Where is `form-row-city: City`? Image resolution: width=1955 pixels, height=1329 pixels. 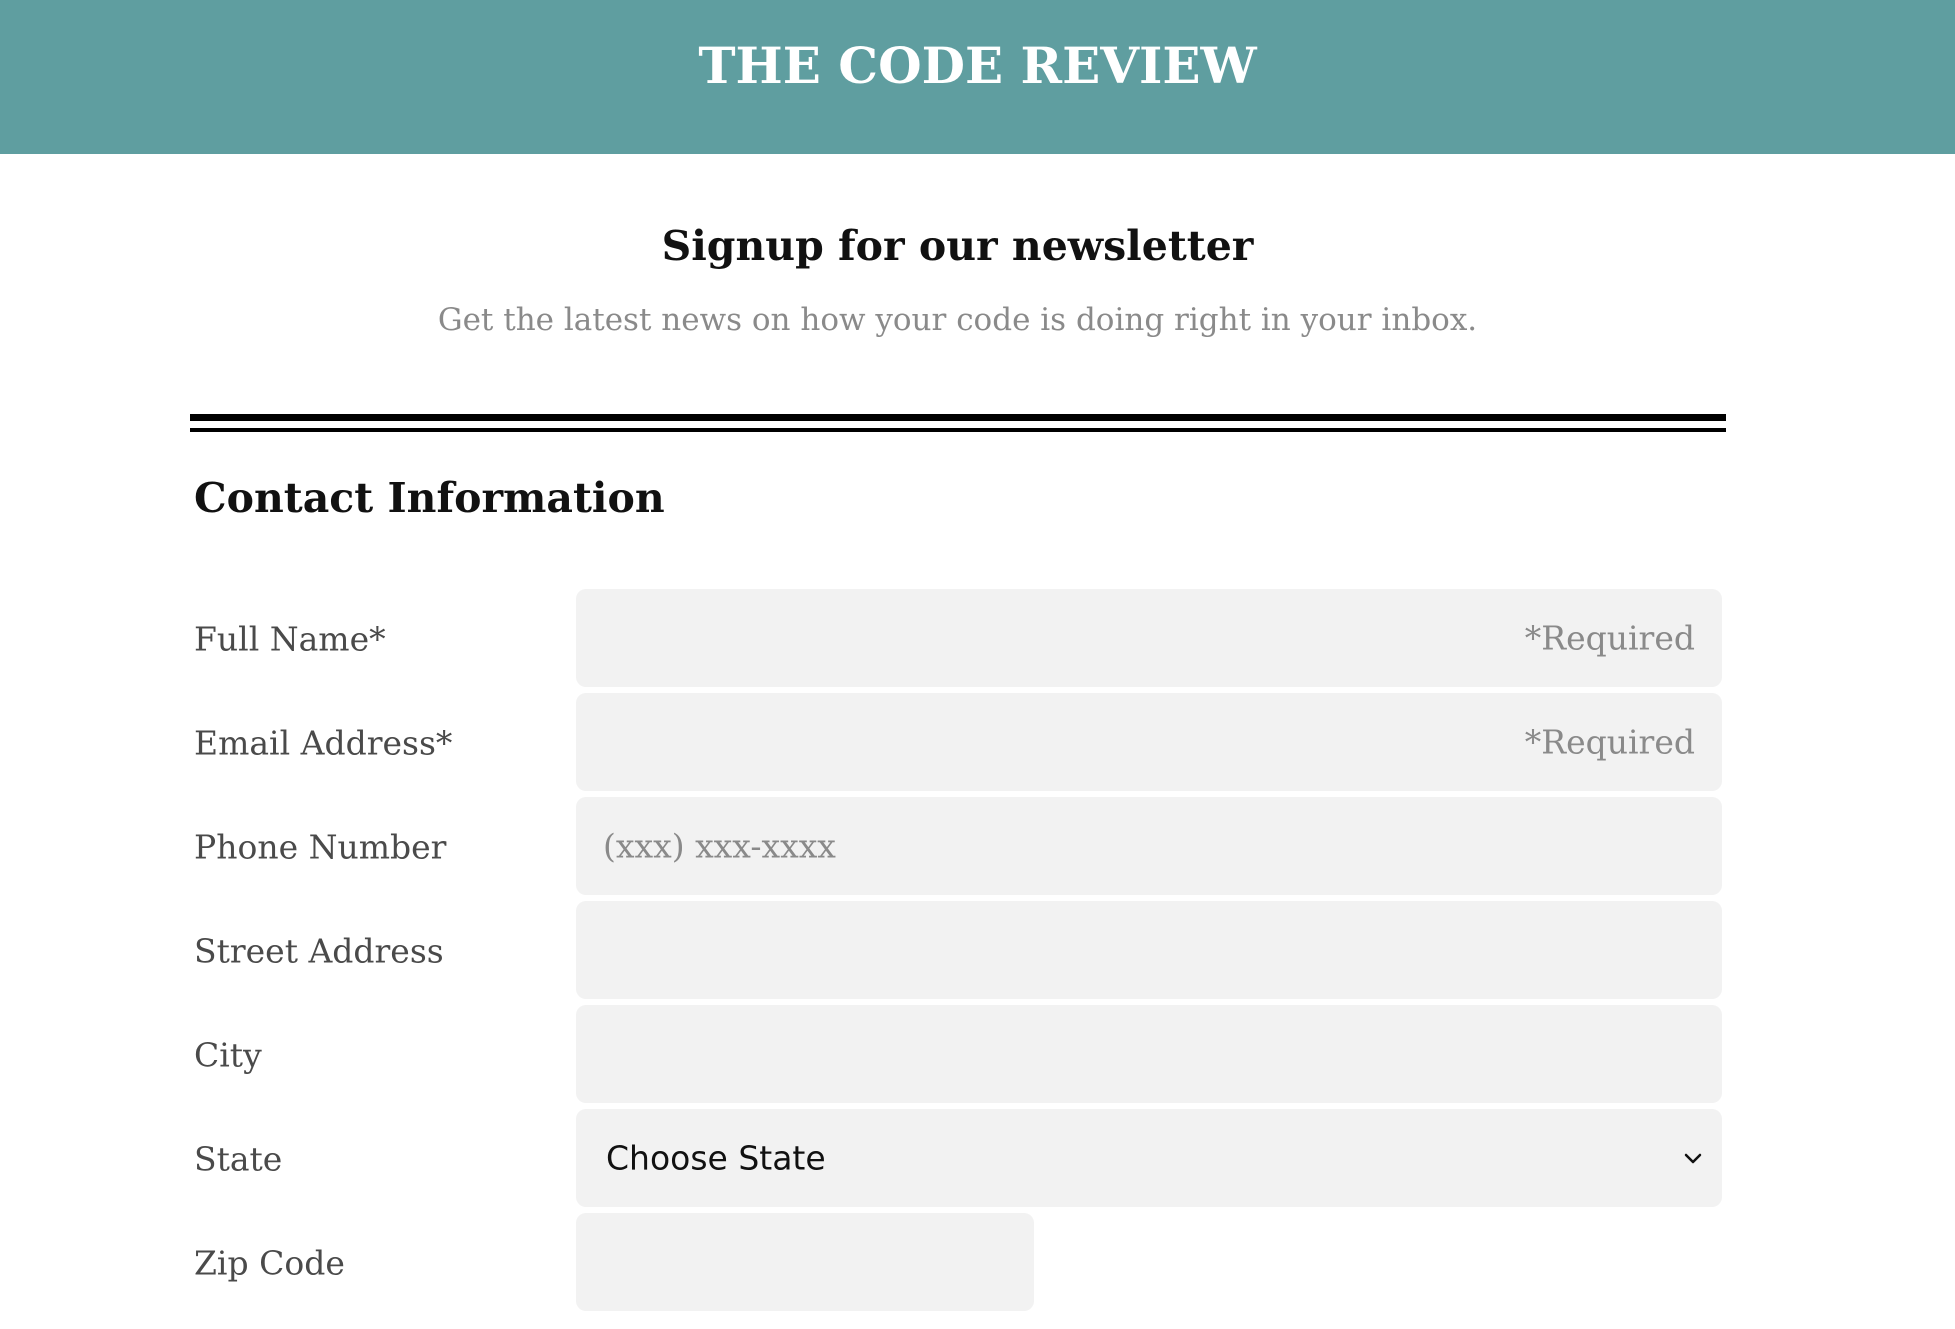
form-row-city: City is located at coordinates (959, 1055).